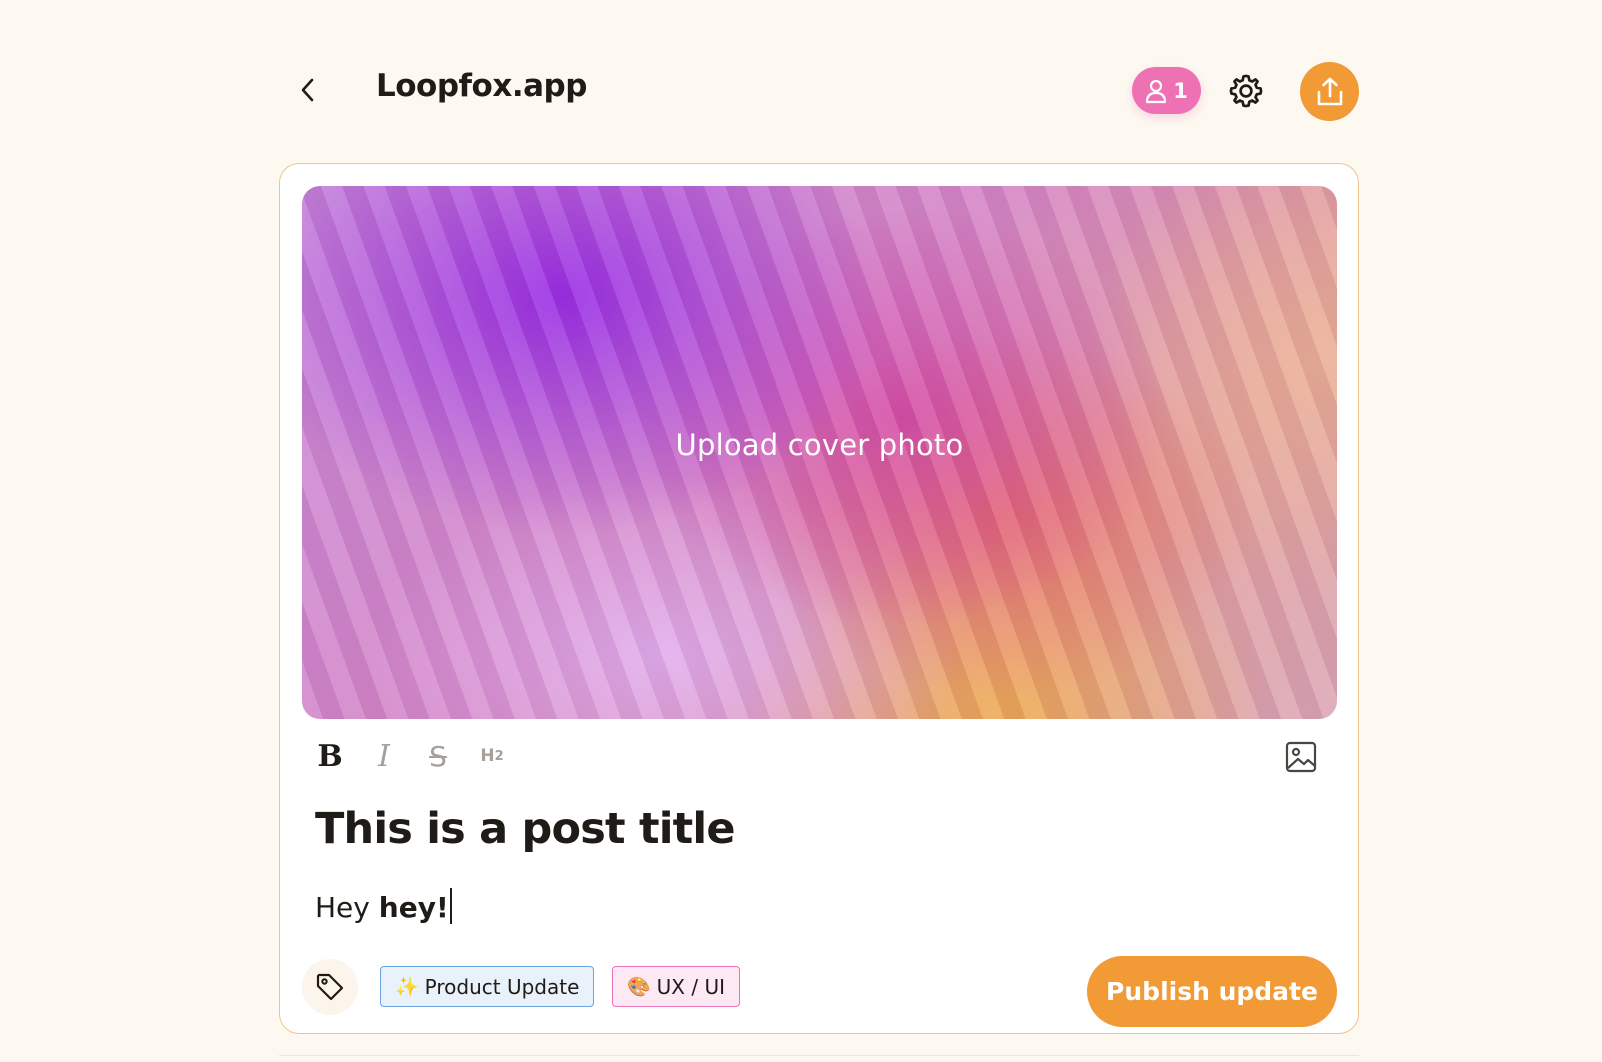 This screenshot has width=1602, height=1062. I want to click on chevron-left-icon, so click(307, 90).